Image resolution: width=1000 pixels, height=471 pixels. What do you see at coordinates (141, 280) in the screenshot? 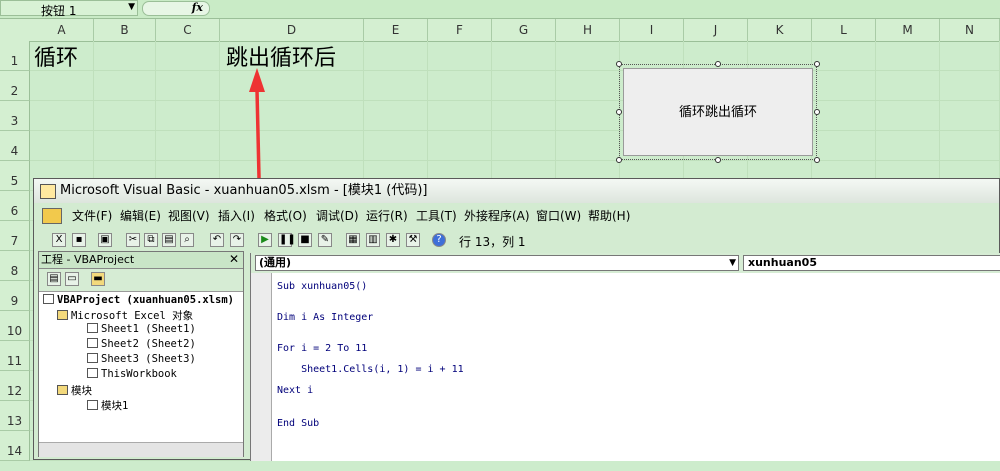
I see `project-explorer-toolbar: ▤ ▭ ▬` at bounding box center [141, 280].